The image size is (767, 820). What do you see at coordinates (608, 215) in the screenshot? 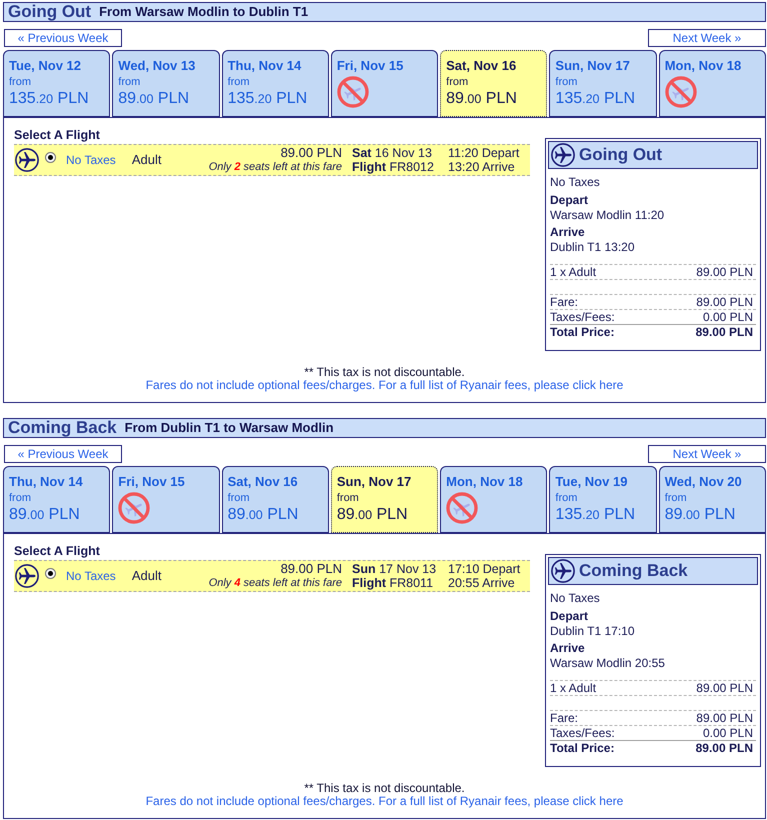
I see `depart-info: Warsaw Modlin 11:20` at bounding box center [608, 215].